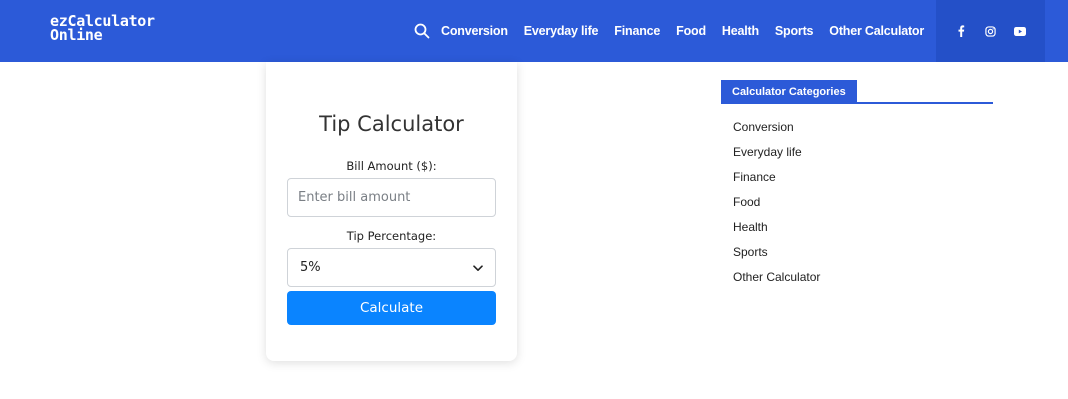 The image size is (1068, 399). Describe the element at coordinates (863, 132) in the screenshot. I see `category-link-conversion: Conversion` at that location.